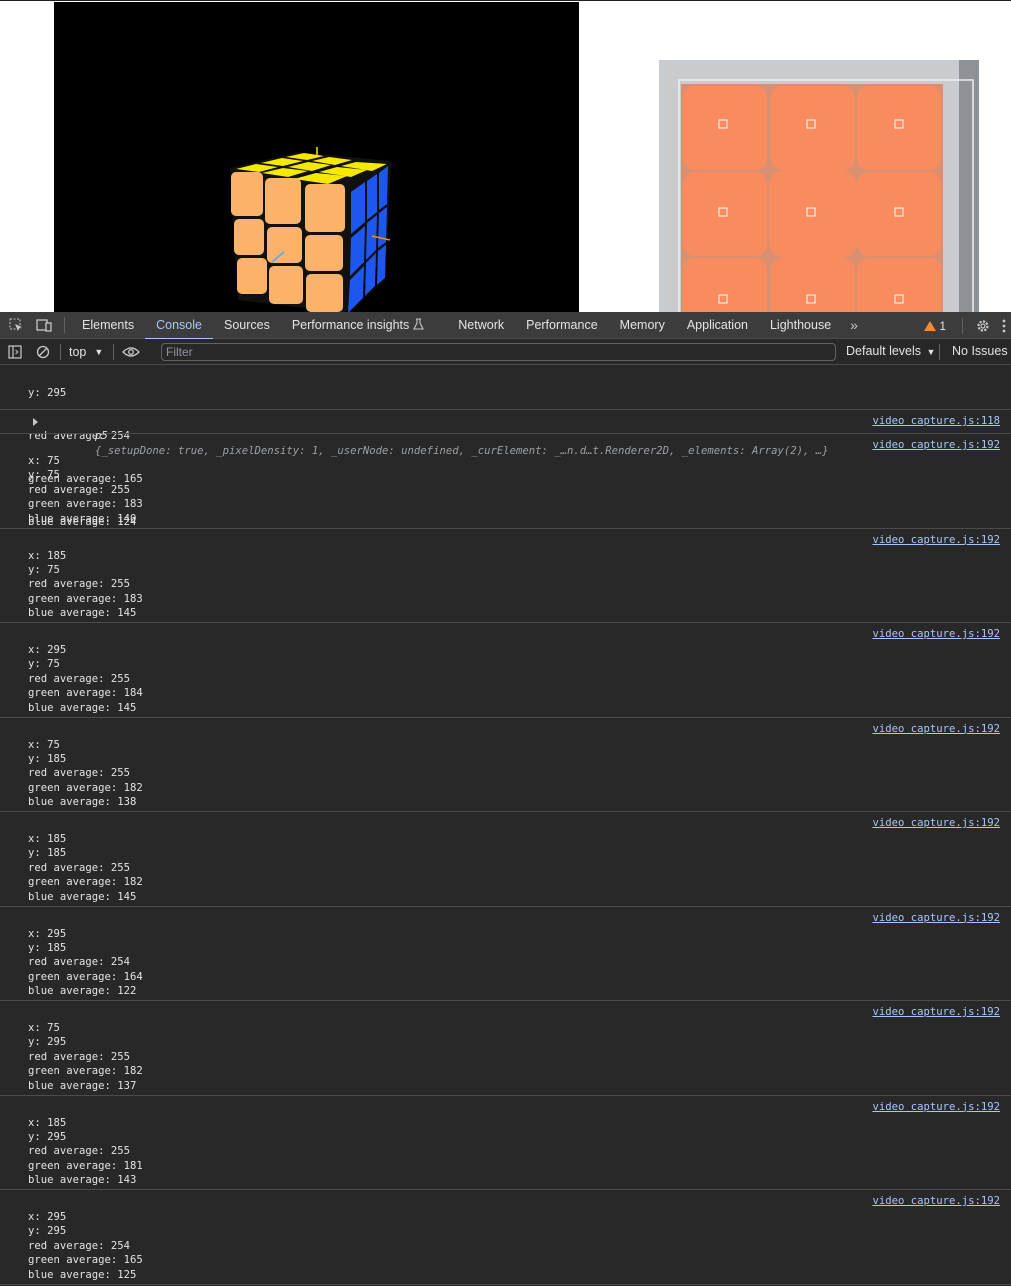 The image size is (1011, 1286). What do you see at coordinates (179, 326) in the screenshot?
I see `tab-console: Console` at bounding box center [179, 326].